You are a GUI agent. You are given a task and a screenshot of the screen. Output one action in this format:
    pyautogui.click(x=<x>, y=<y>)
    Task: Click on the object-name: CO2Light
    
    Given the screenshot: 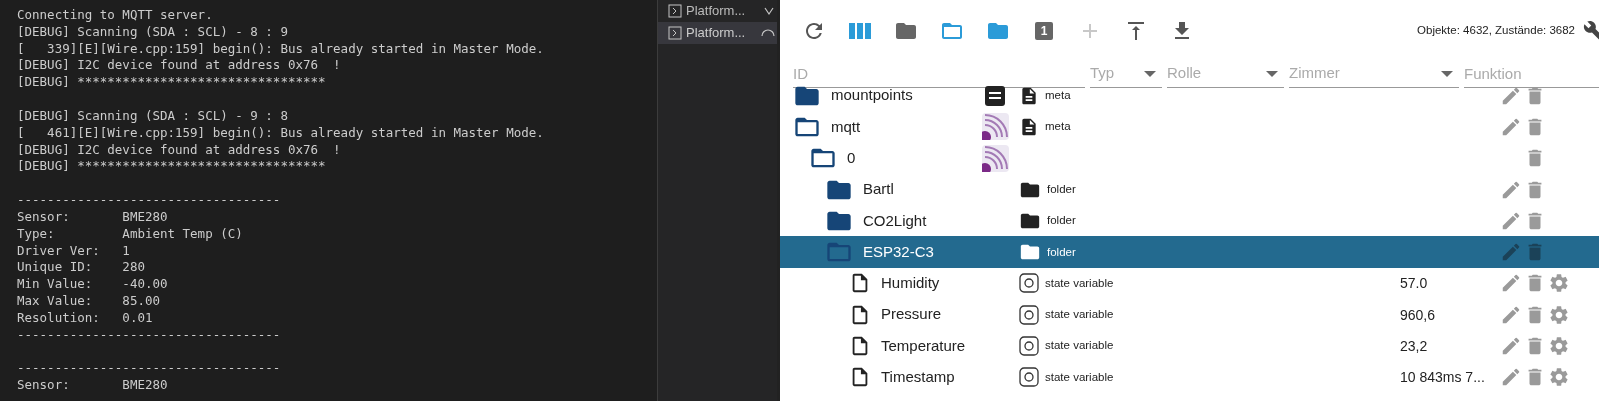 What is the action you would take?
    pyautogui.click(x=895, y=220)
    